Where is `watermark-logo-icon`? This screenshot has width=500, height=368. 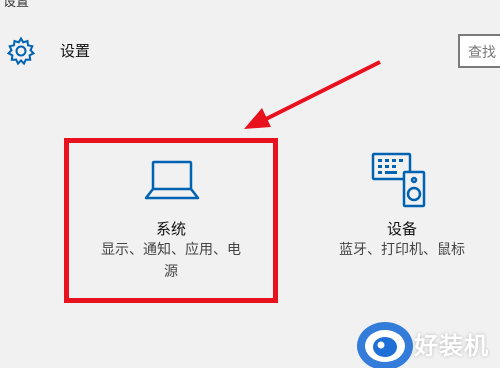
watermark-logo-icon is located at coordinates (385, 345).